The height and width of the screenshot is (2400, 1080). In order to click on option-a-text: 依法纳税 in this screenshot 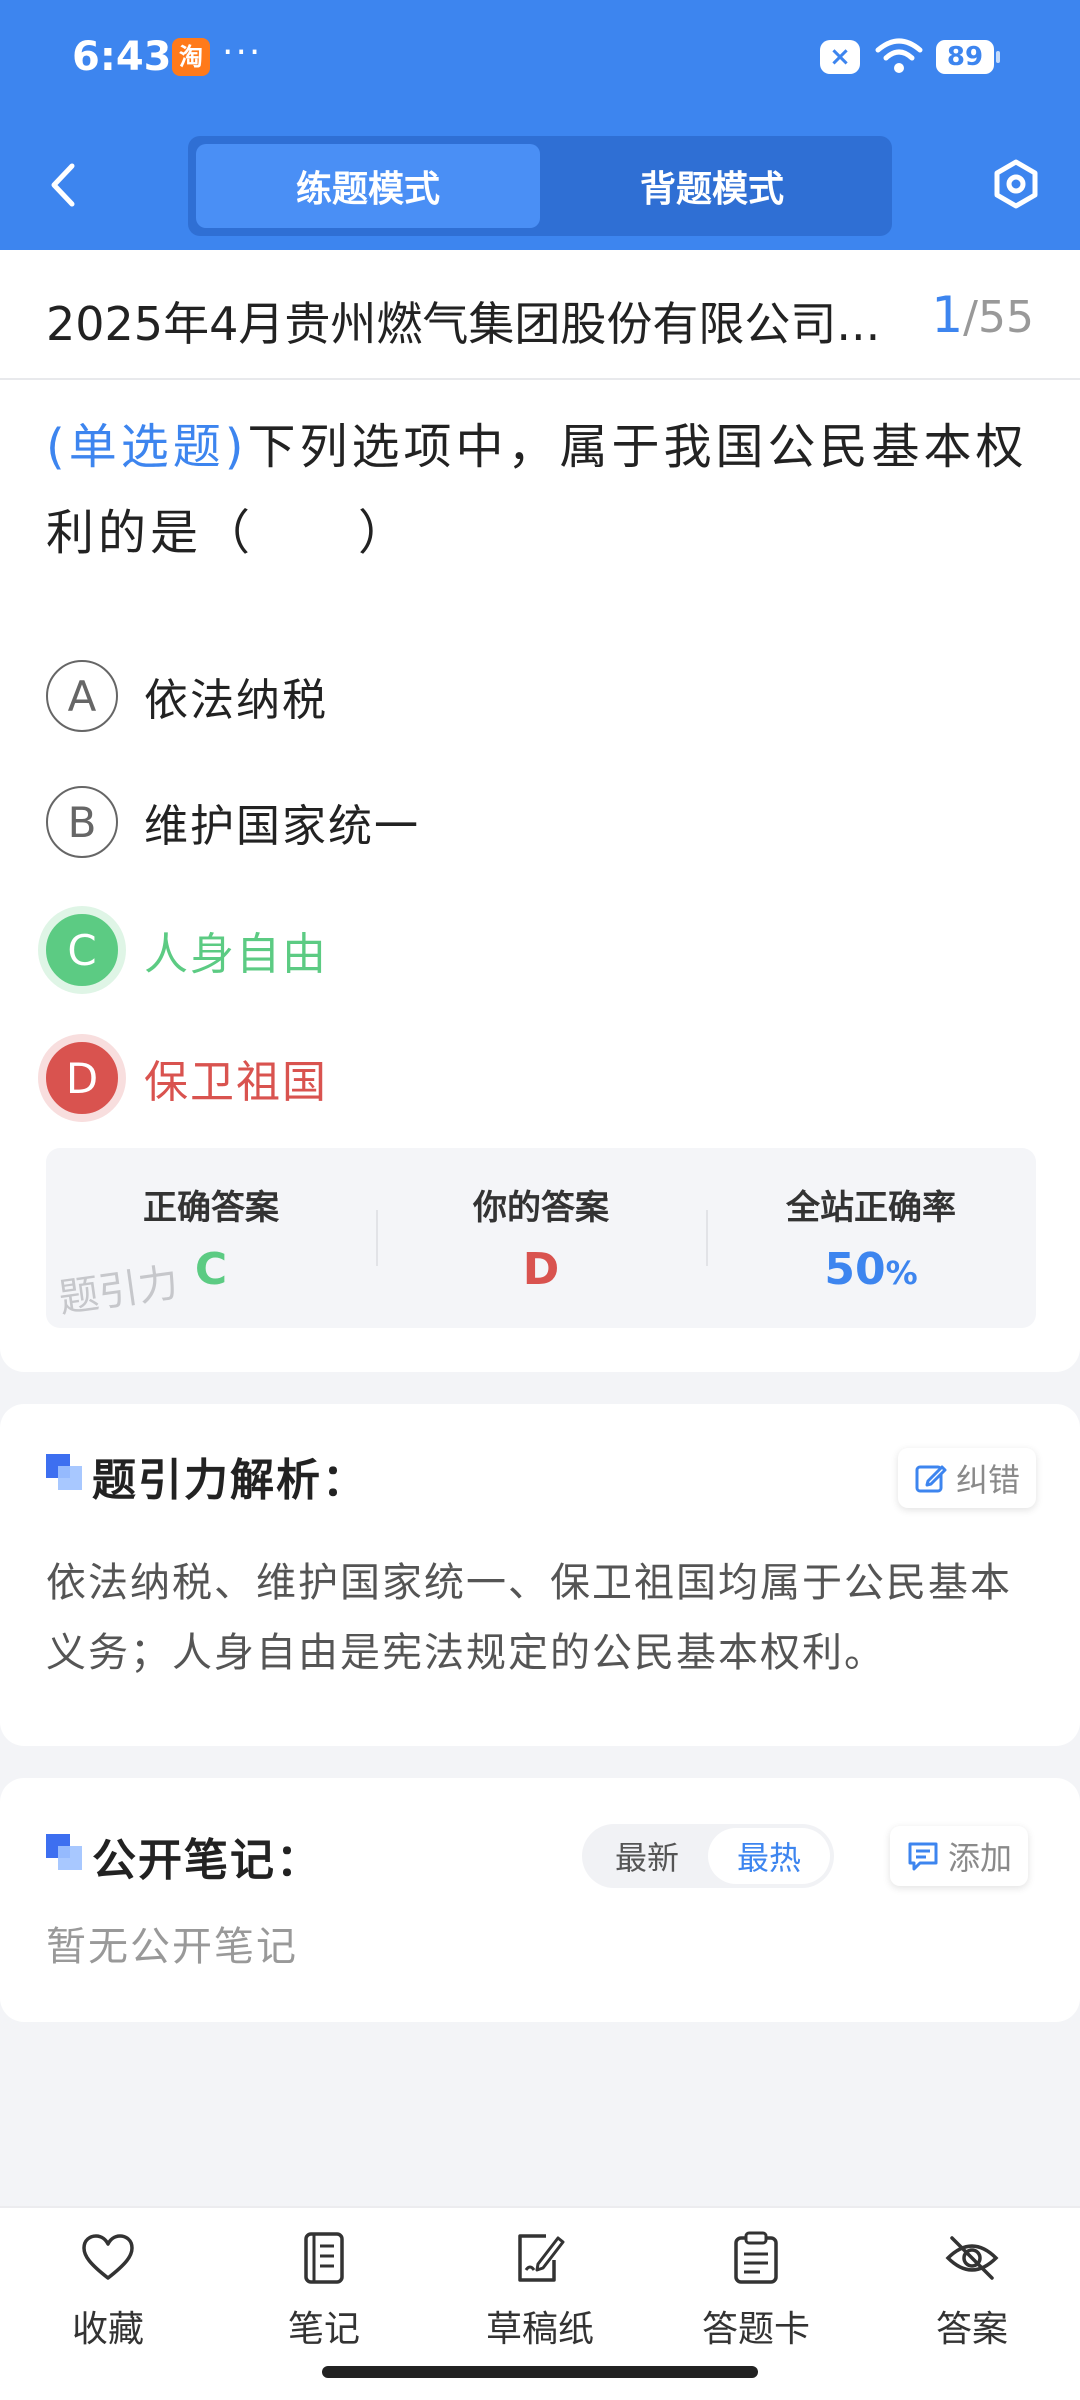, I will do `click(236, 700)`.